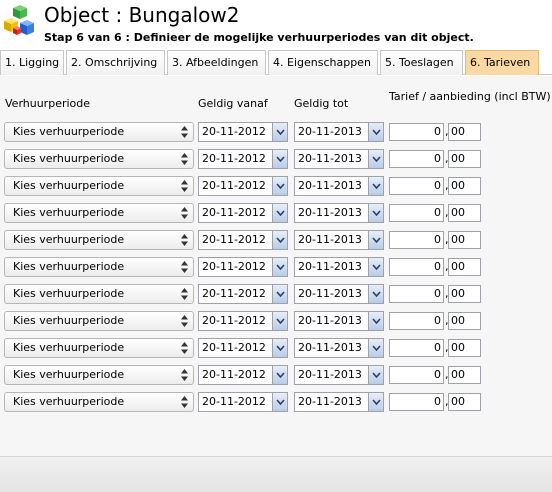 This screenshot has height=492, width=552. I want to click on period-select-value: Kies verhuurperiode, so click(69, 239).